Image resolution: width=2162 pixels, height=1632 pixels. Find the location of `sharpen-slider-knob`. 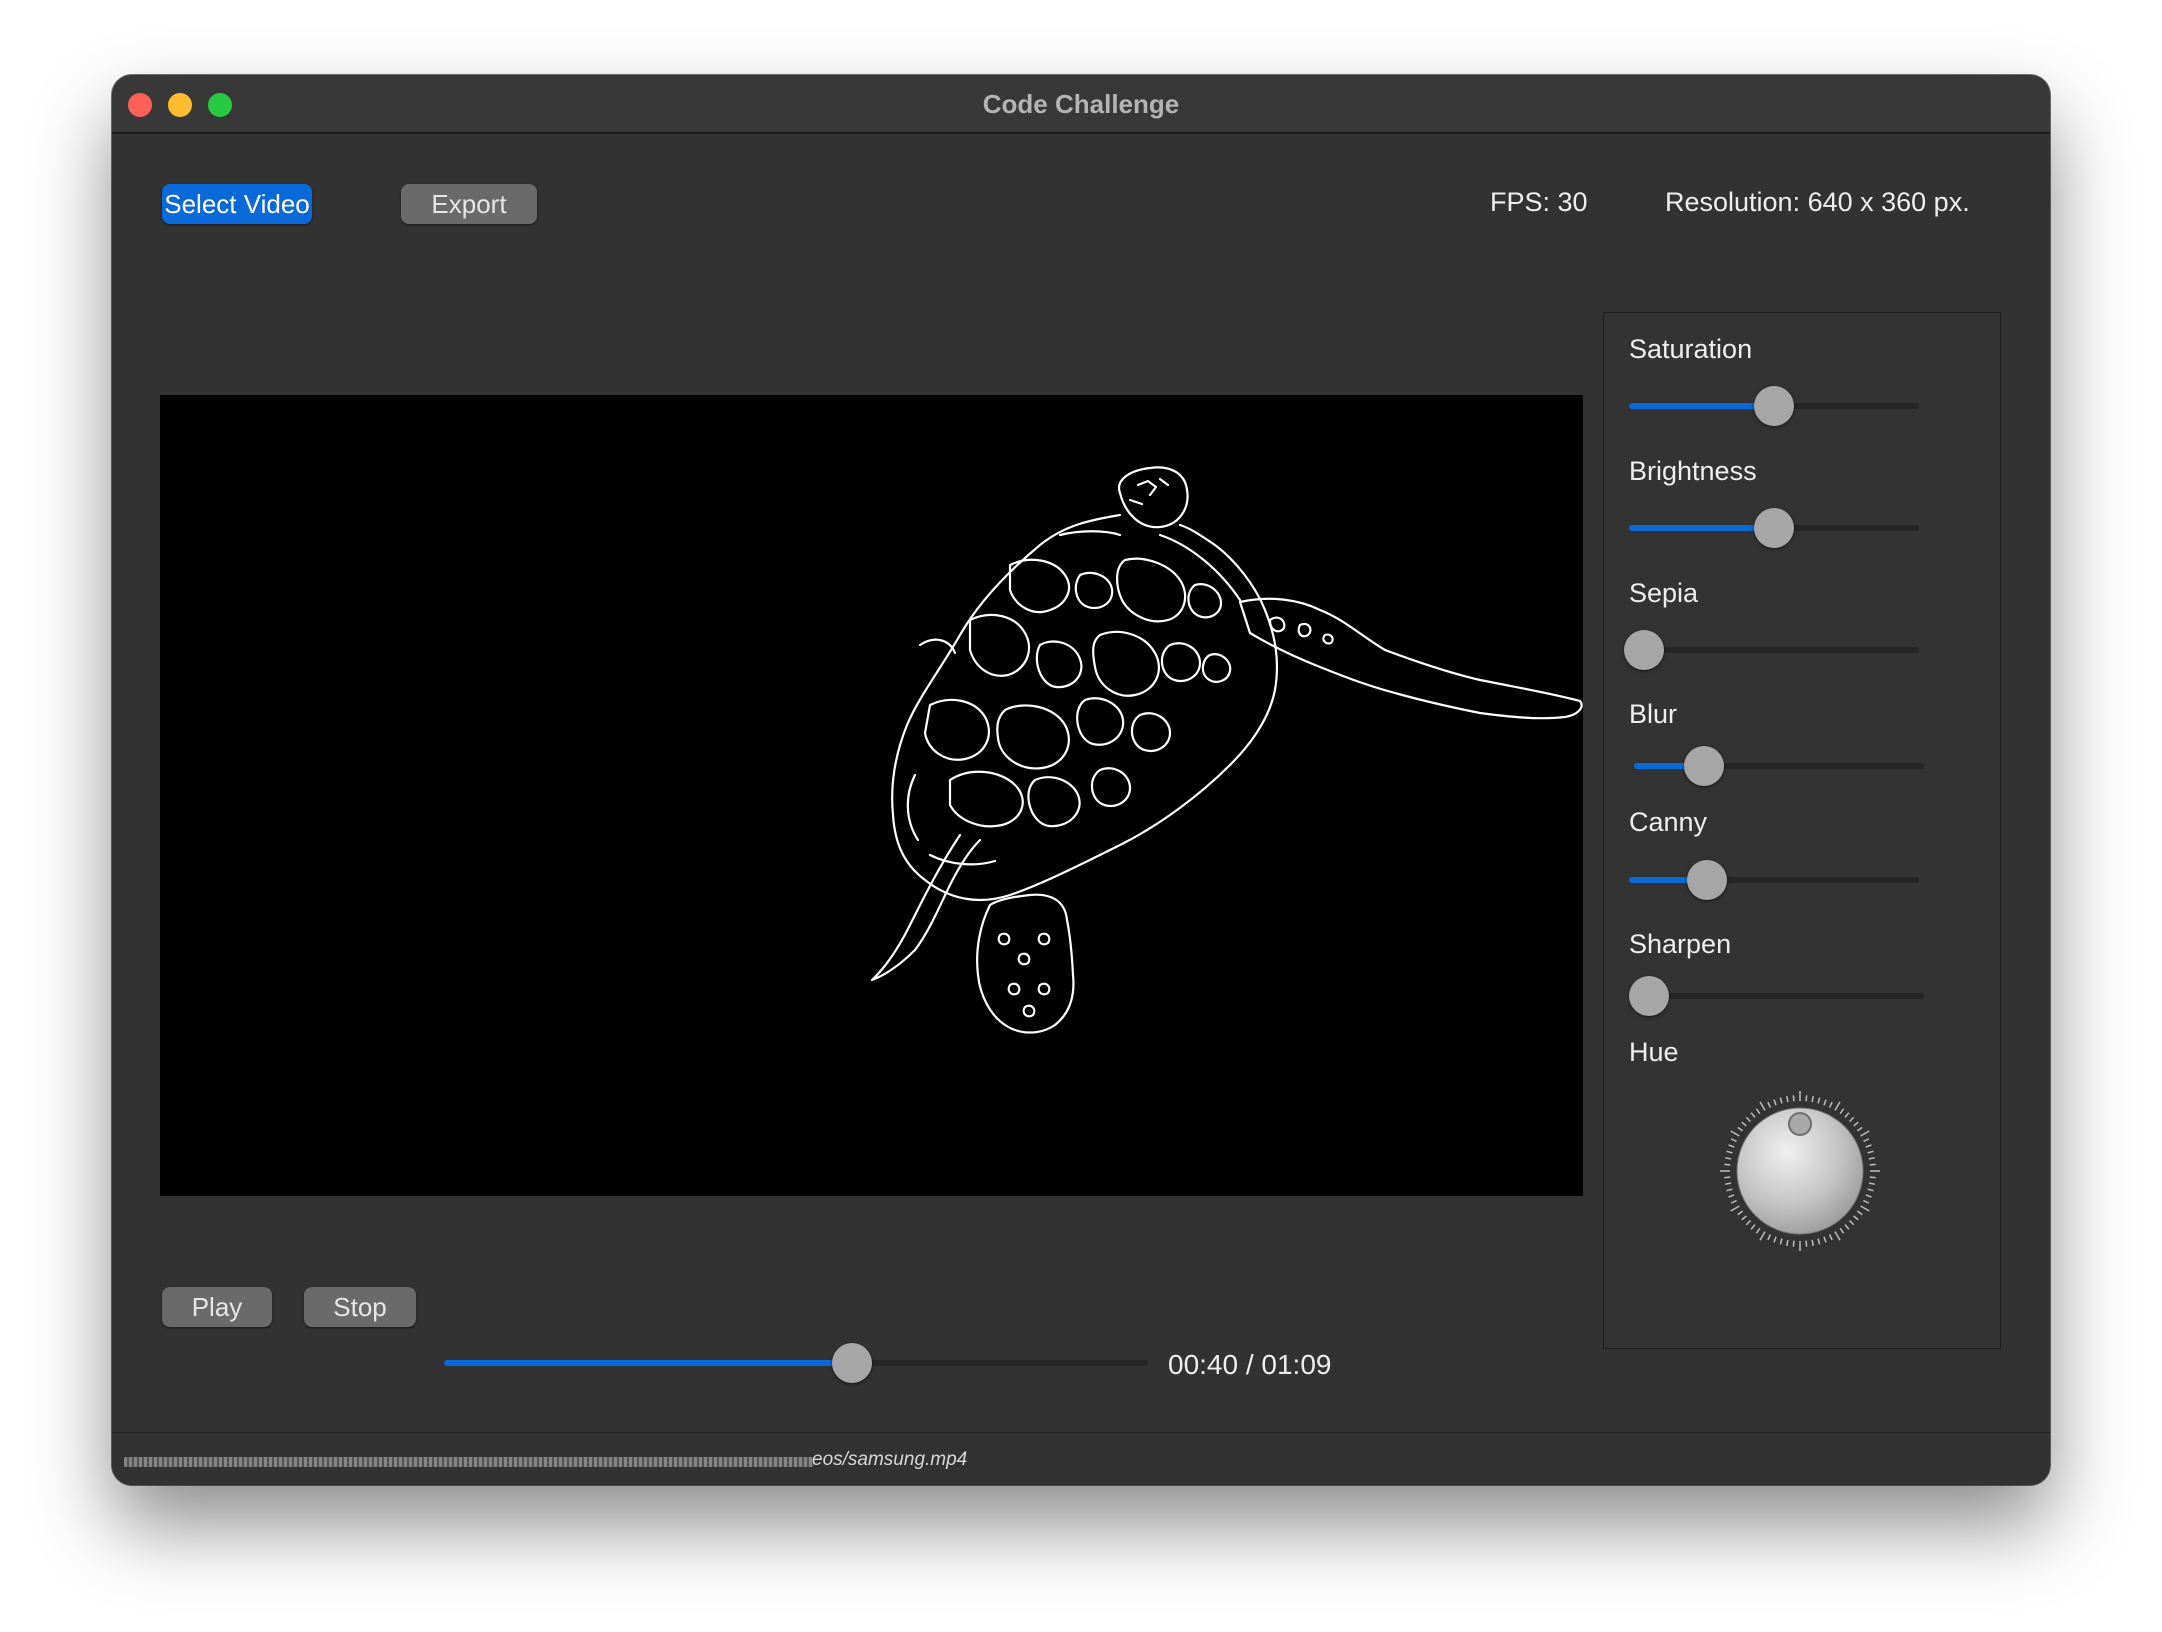

sharpen-slider-knob is located at coordinates (1649, 996).